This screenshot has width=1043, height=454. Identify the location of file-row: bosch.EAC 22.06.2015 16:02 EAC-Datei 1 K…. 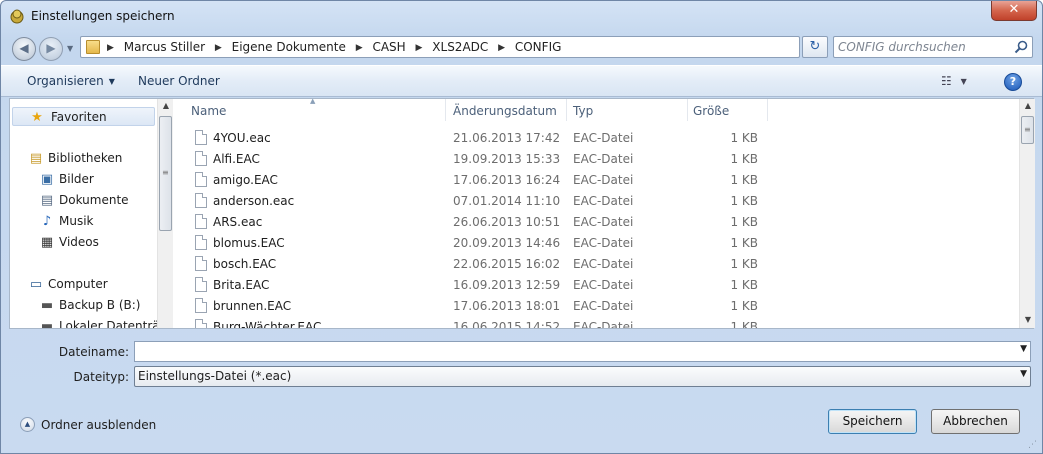
(596, 264).